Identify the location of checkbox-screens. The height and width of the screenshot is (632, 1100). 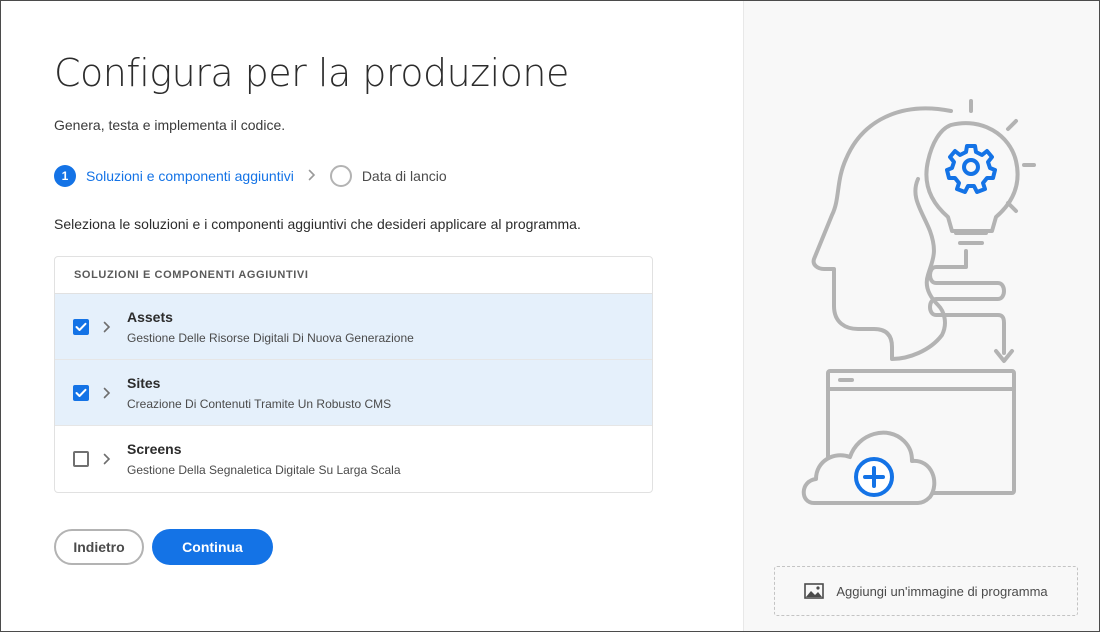
(81, 459).